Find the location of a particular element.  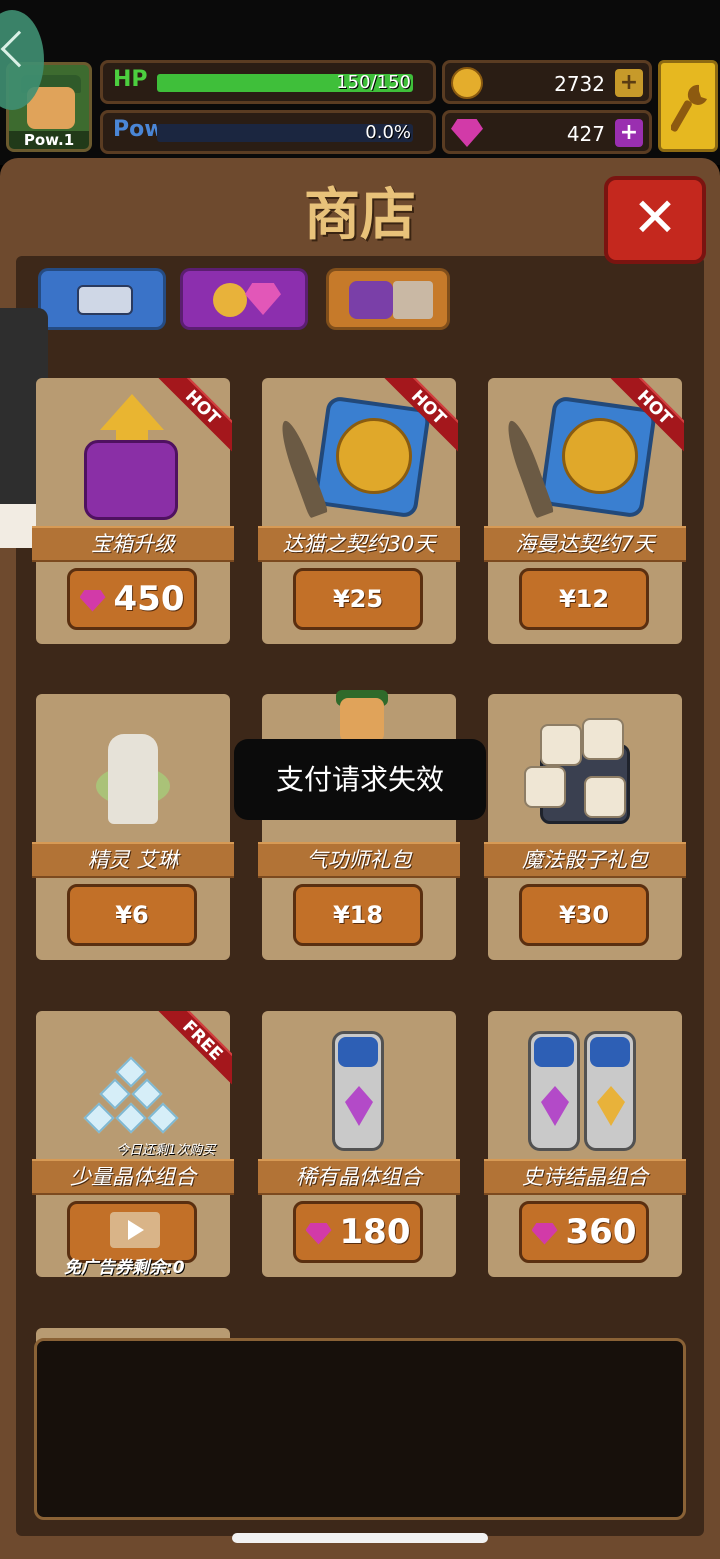

elf-cat-icon is located at coordinates (133, 779).